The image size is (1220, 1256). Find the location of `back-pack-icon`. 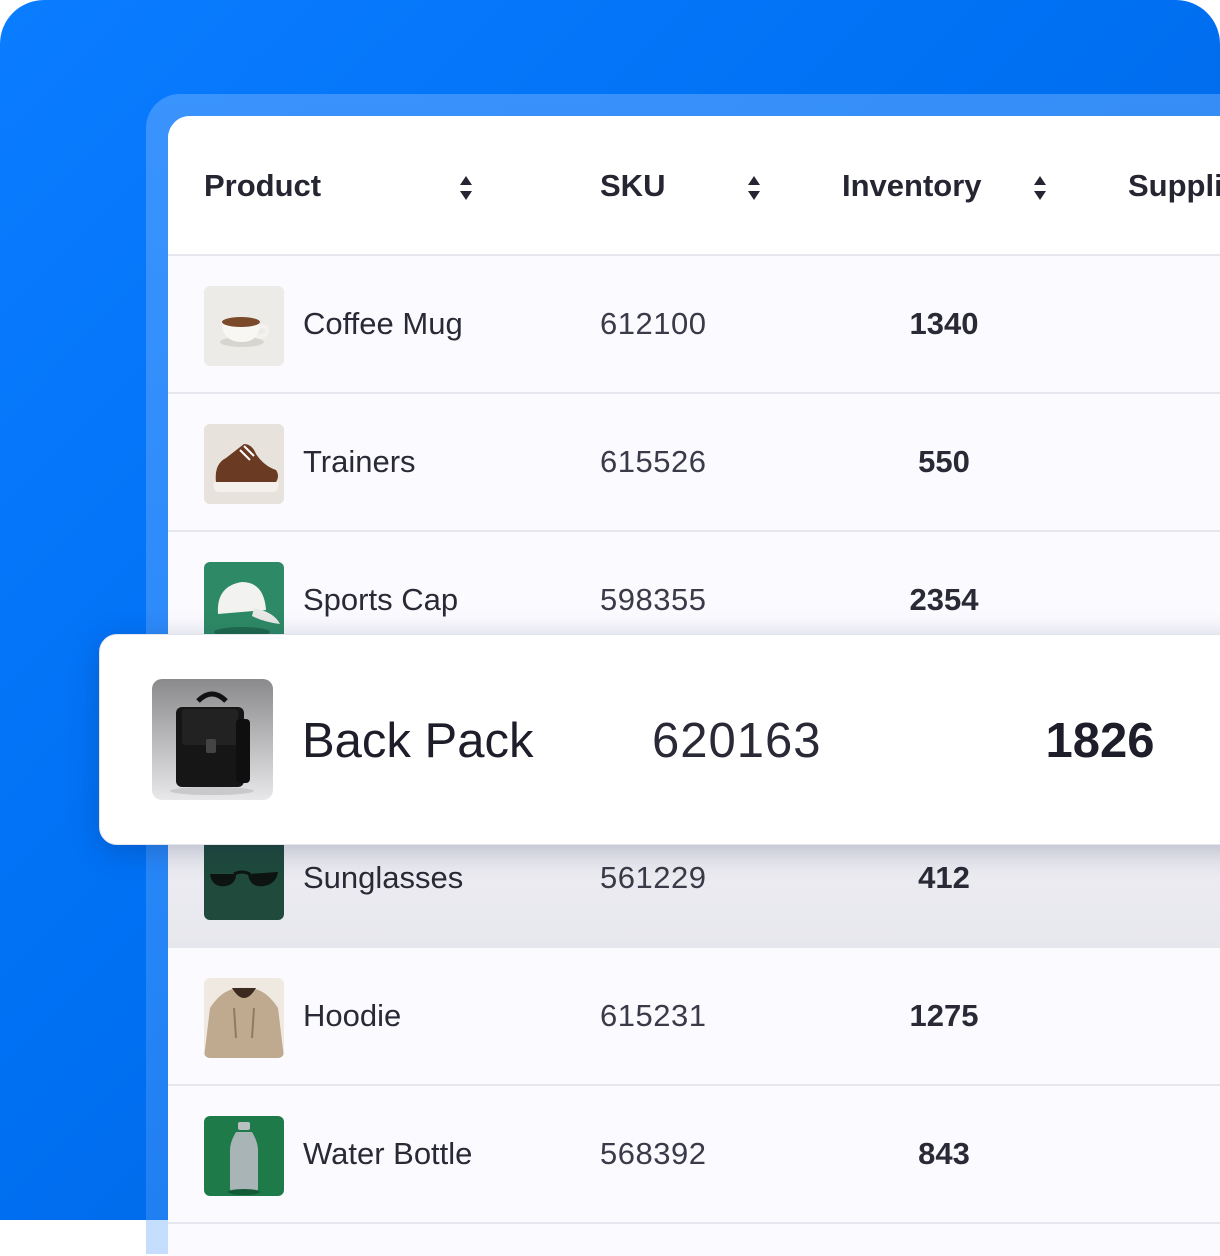

back-pack-icon is located at coordinates (212, 739).